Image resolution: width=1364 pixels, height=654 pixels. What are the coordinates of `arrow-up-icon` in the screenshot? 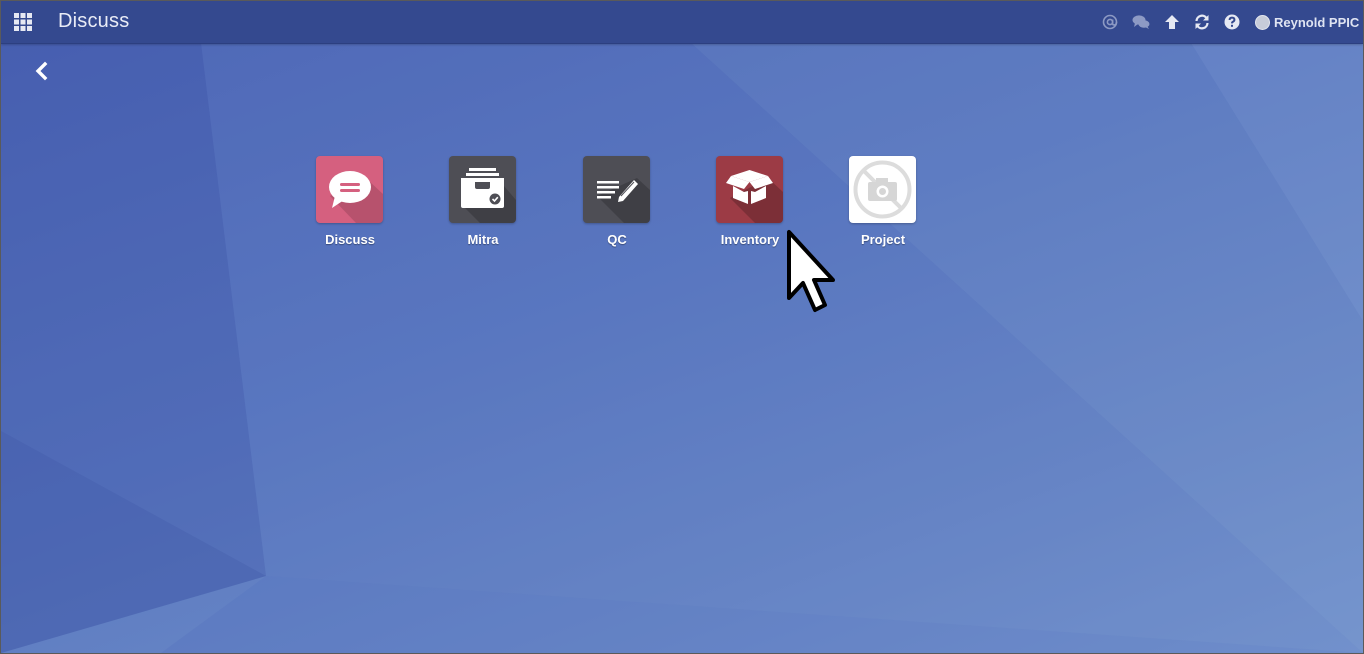 It's located at (1172, 22).